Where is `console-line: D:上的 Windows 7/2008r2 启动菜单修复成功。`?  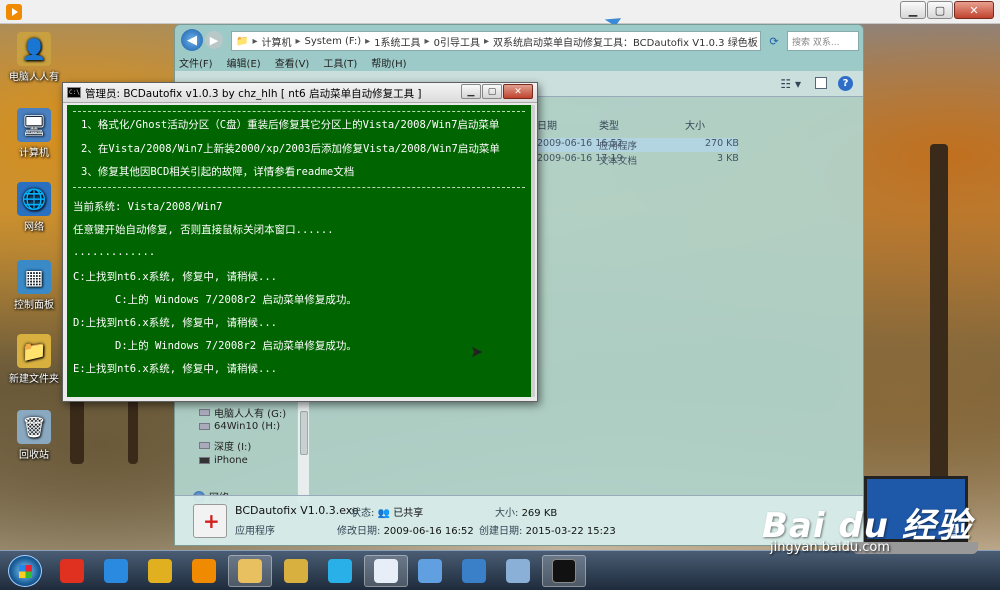
console-line: D:上的 Windows 7/2008r2 启动菜单修复成功。 is located at coordinates (236, 346).